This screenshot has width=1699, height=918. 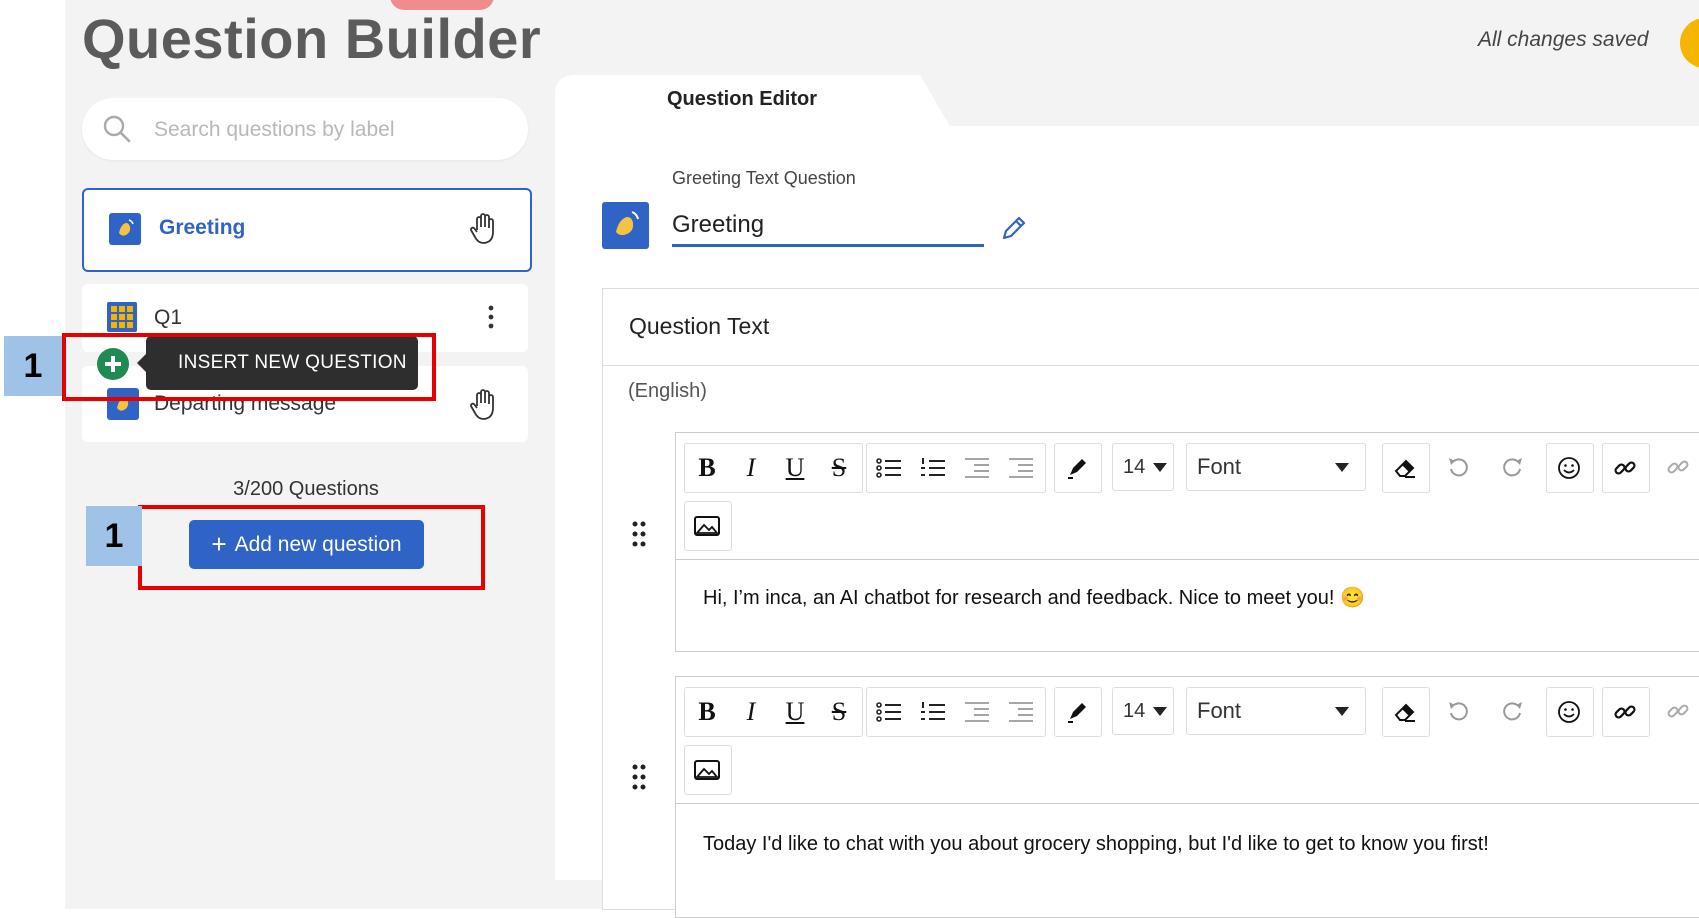 I want to click on question-label: Q1, so click(x=168, y=317).